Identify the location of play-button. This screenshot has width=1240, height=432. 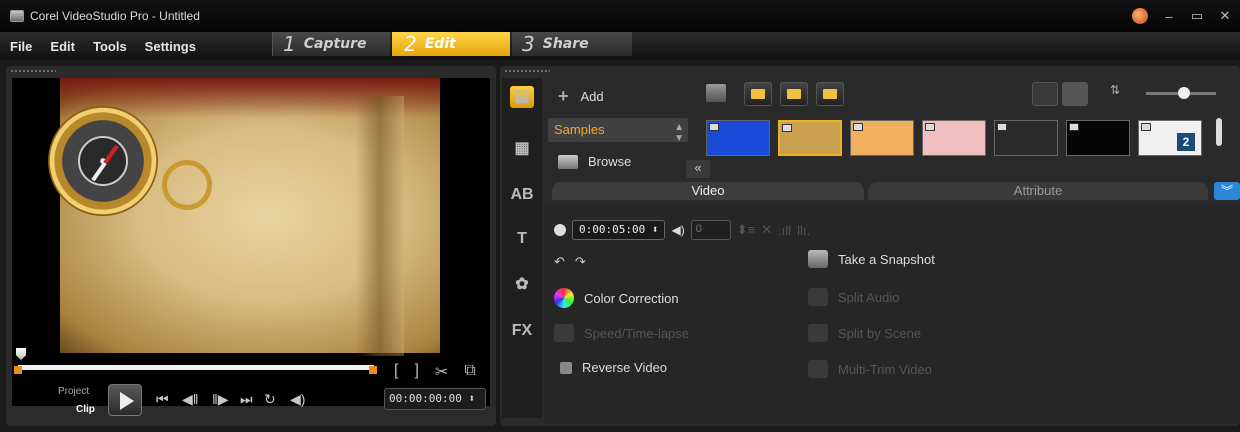
(125, 400).